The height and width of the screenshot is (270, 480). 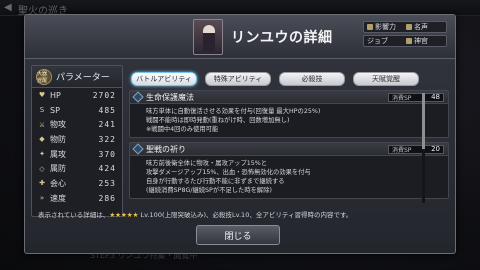 What do you see at coordinates (409, 27) in the screenshot?
I see `fame-icon` at bounding box center [409, 27].